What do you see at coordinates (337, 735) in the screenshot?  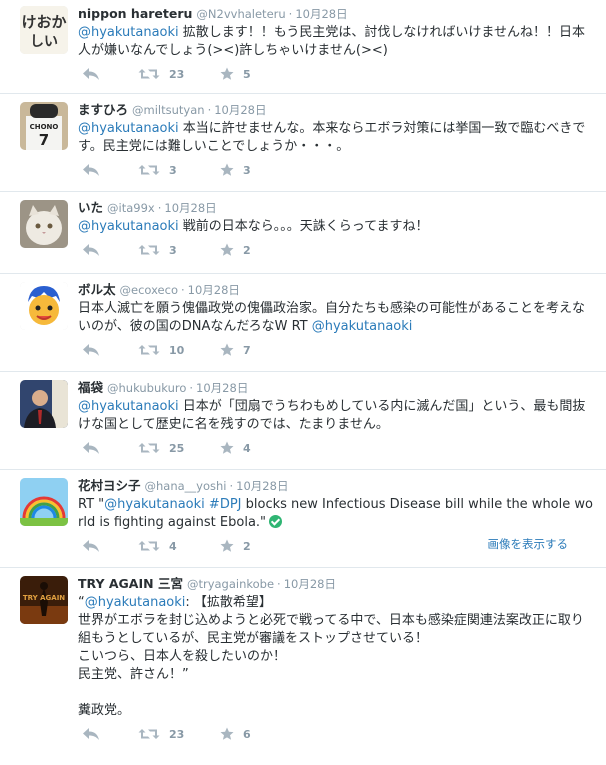 I see `tweet-actions: 23 6` at bounding box center [337, 735].